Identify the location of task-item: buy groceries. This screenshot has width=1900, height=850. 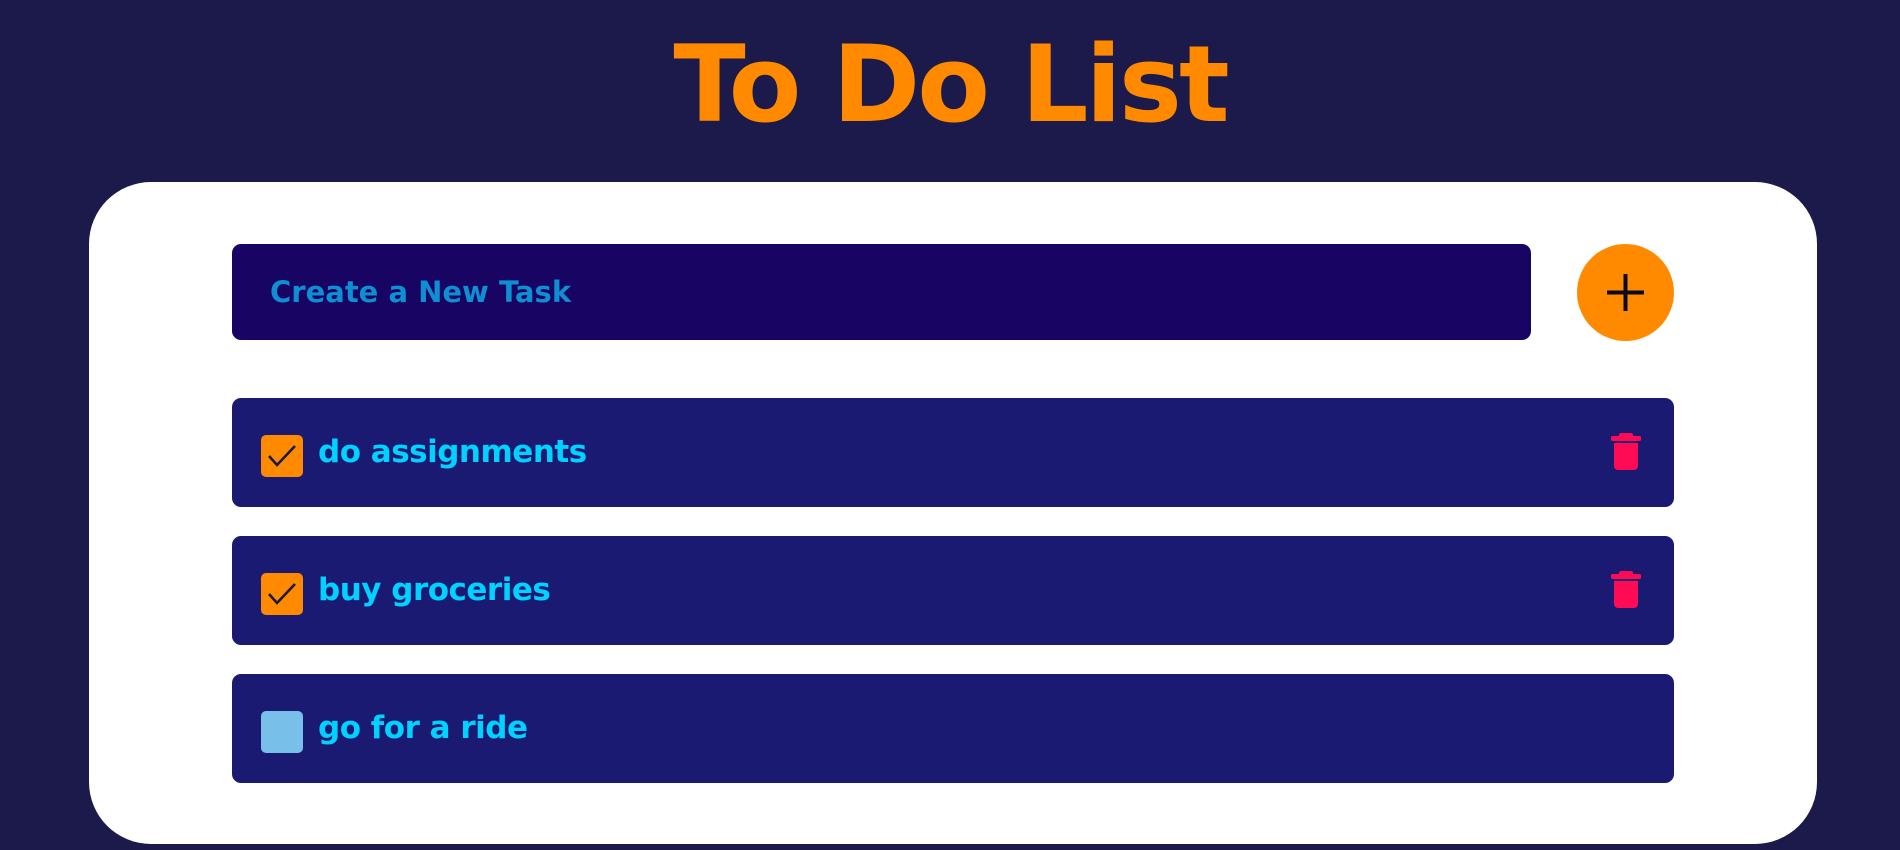
(953, 590).